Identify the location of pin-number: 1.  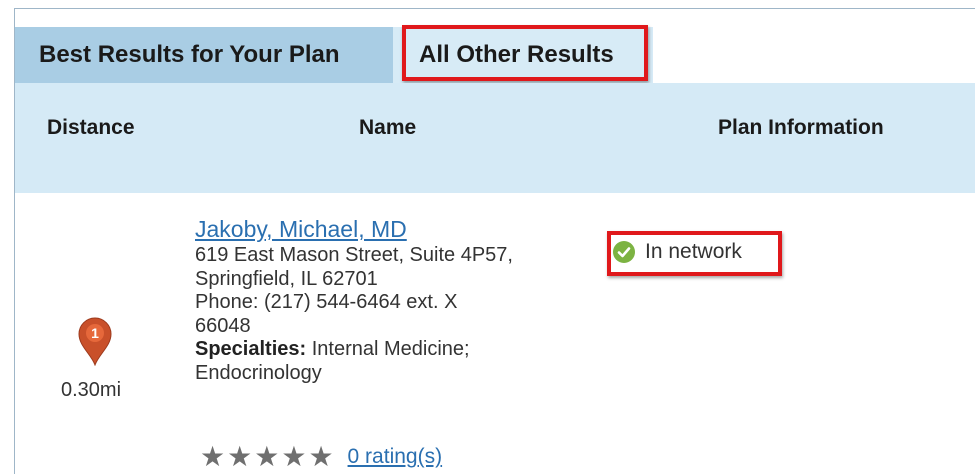
(95, 333).